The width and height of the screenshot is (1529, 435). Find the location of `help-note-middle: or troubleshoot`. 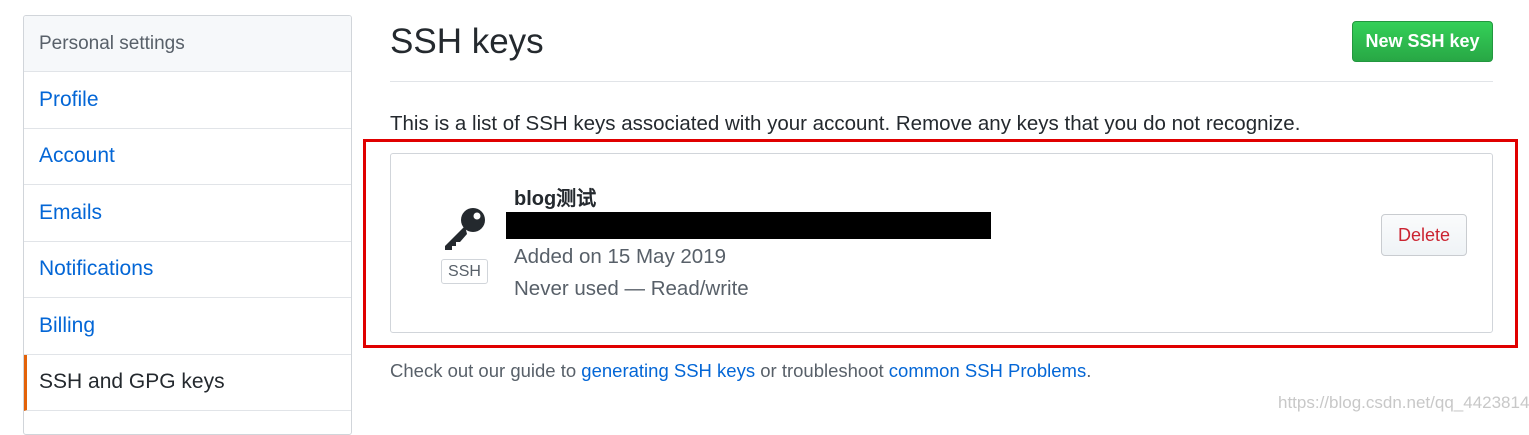

help-note-middle: or troubleshoot is located at coordinates (822, 370).